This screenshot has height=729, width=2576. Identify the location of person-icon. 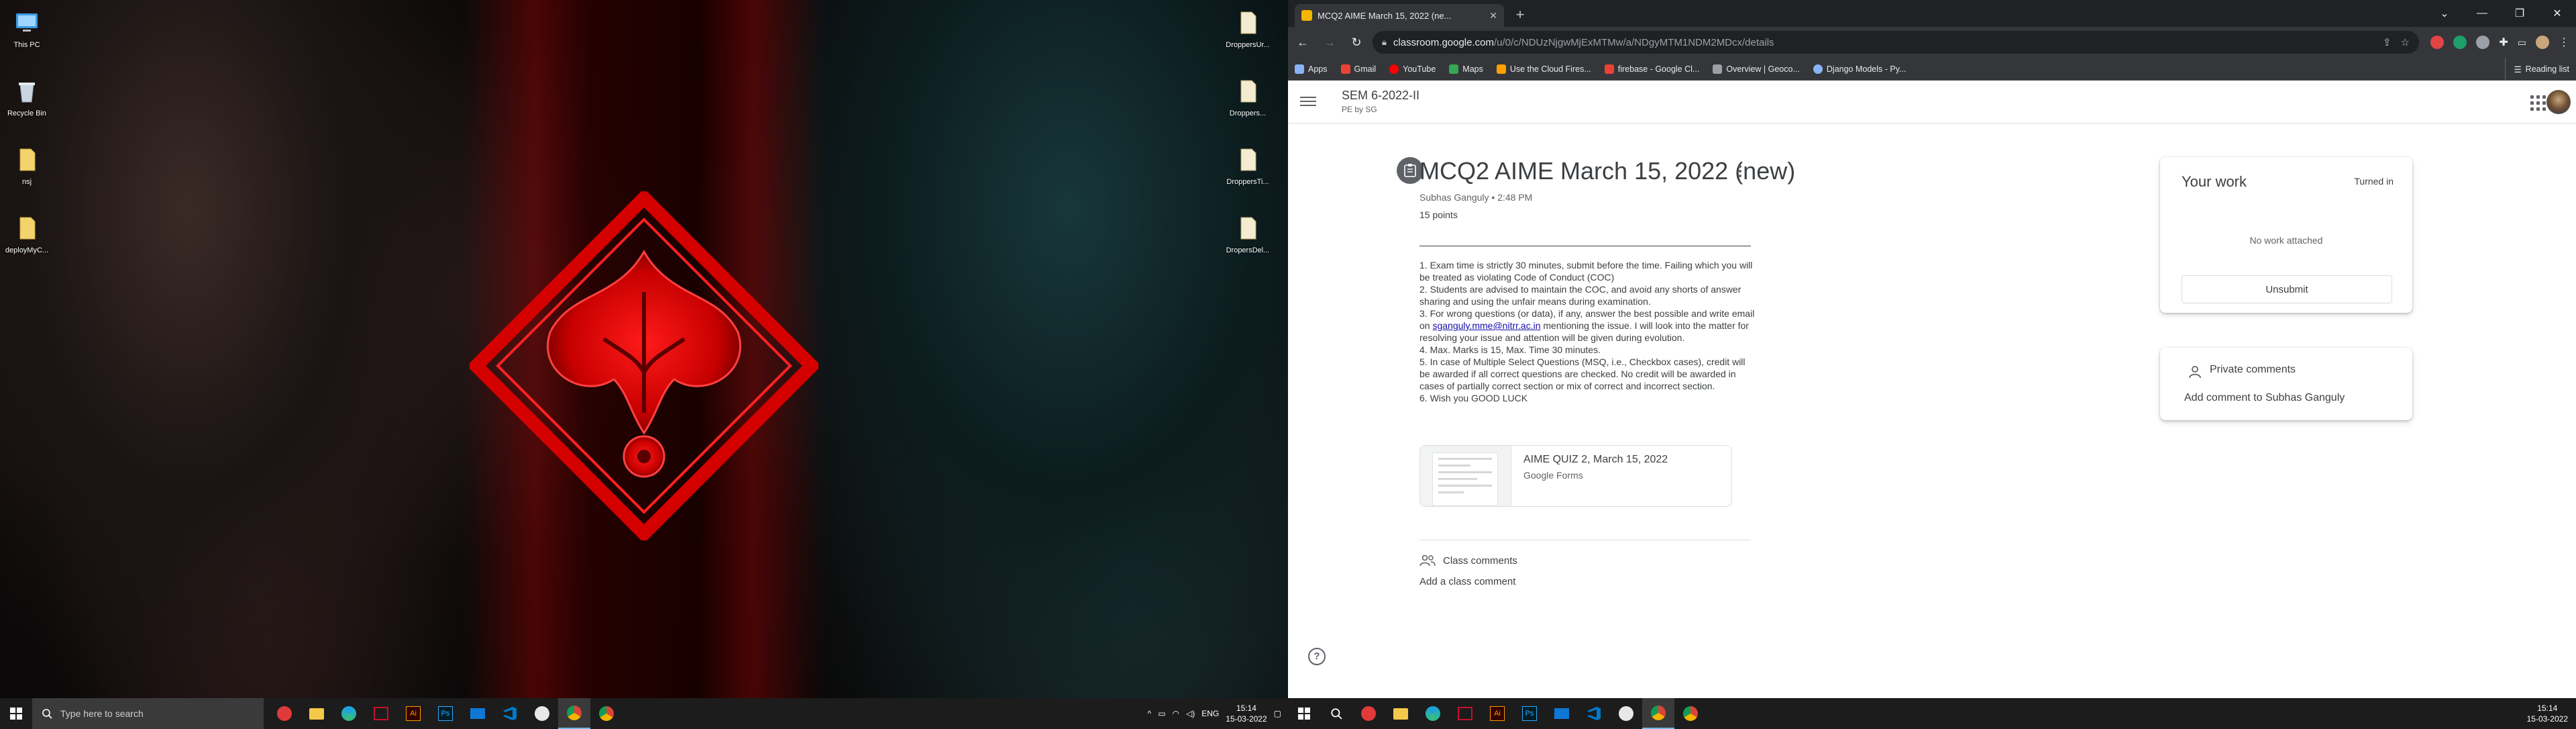
(2195, 373).